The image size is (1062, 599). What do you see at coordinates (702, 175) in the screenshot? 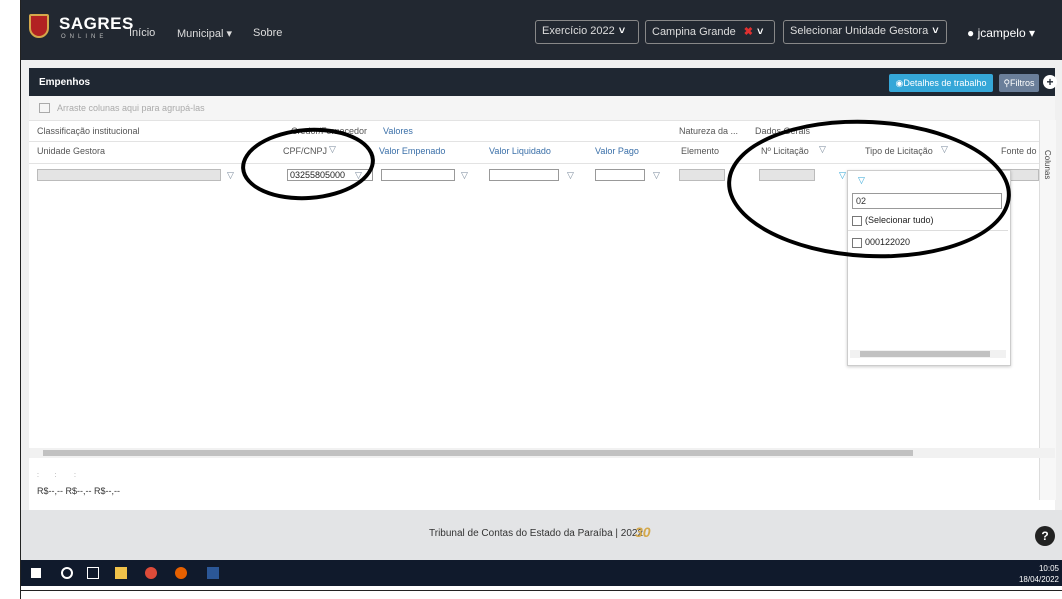
I see `filter-elemento` at bounding box center [702, 175].